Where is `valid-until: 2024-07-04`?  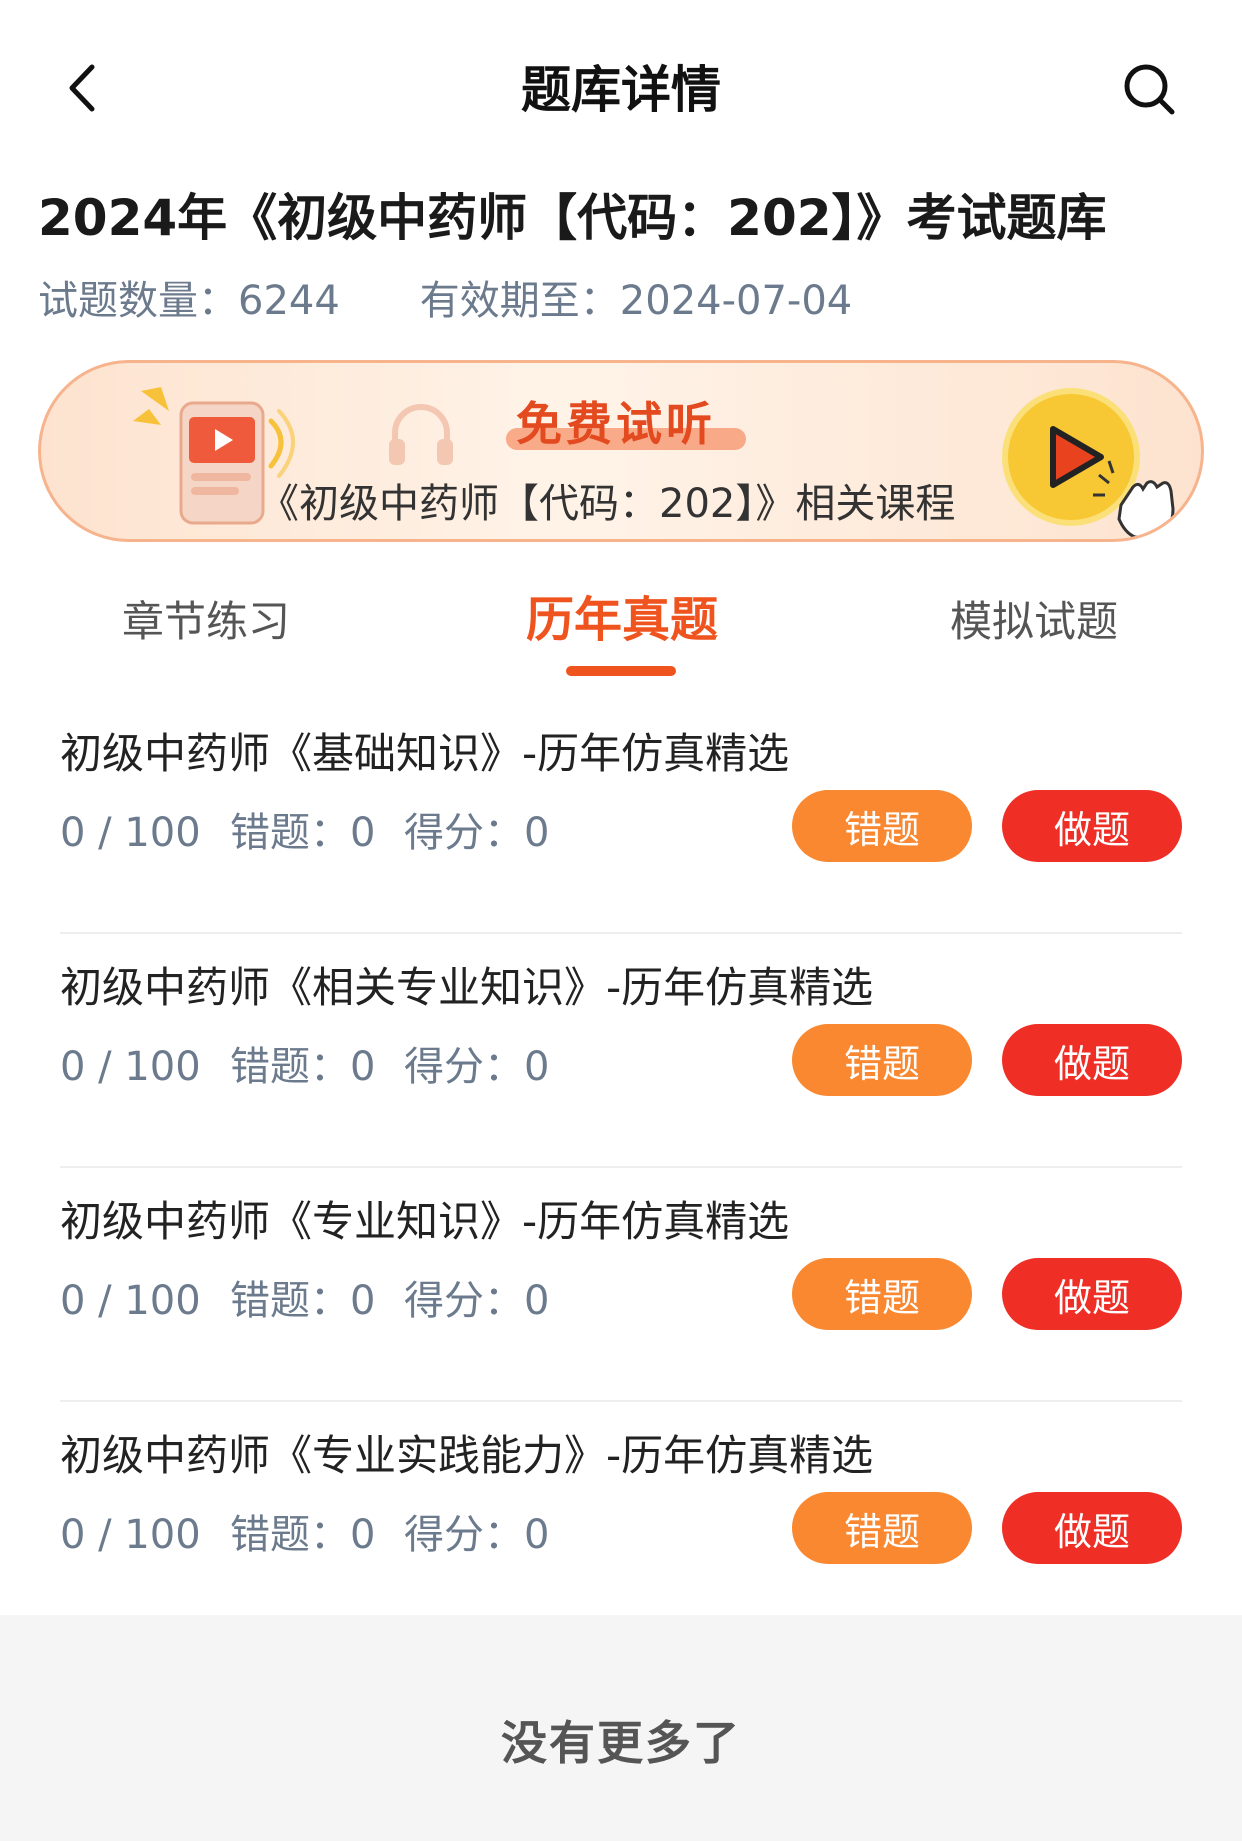
valid-until: 2024-07-04 is located at coordinates (736, 301).